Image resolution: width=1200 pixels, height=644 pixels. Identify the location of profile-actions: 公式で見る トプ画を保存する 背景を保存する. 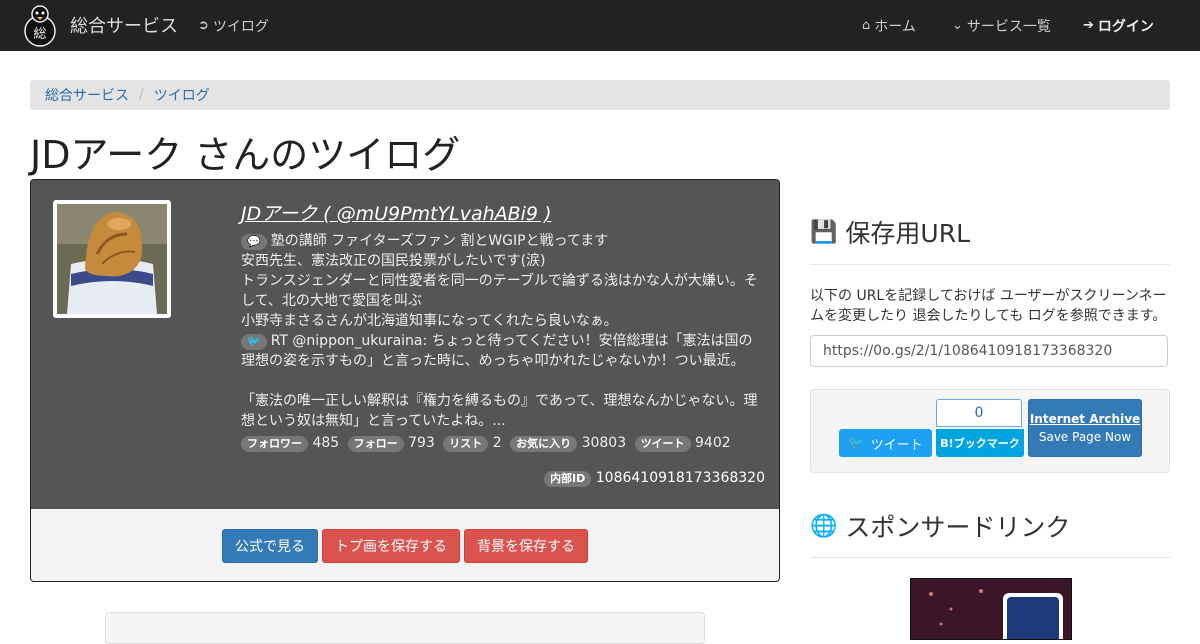
(405, 545).